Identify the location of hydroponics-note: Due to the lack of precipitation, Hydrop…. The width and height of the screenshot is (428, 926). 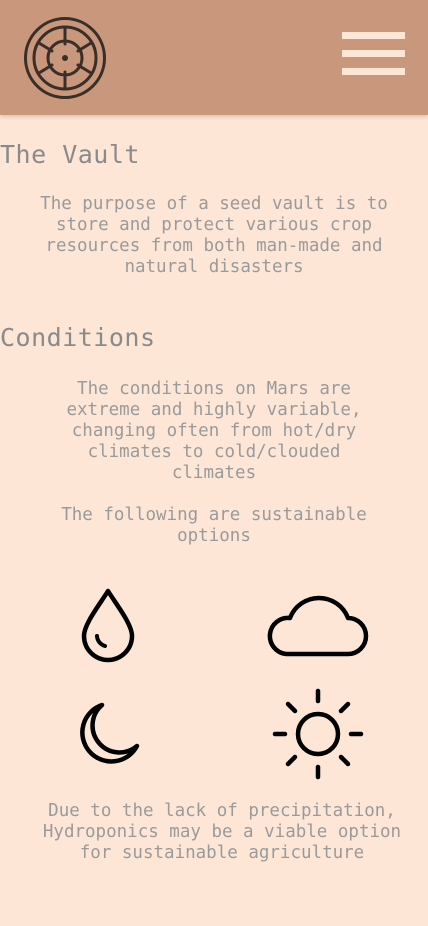
(222, 832).